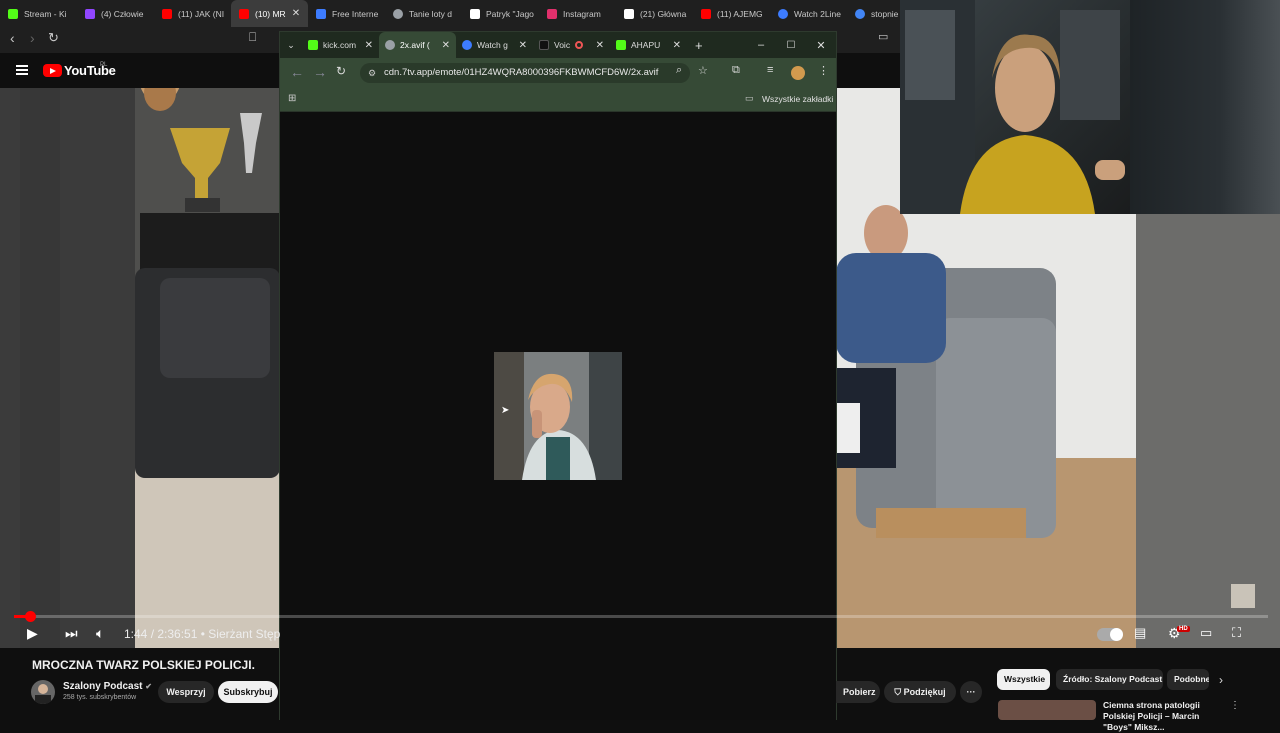 This screenshot has width=1280, height=733. I want to click on b-letter-icon, so click(475, 13).